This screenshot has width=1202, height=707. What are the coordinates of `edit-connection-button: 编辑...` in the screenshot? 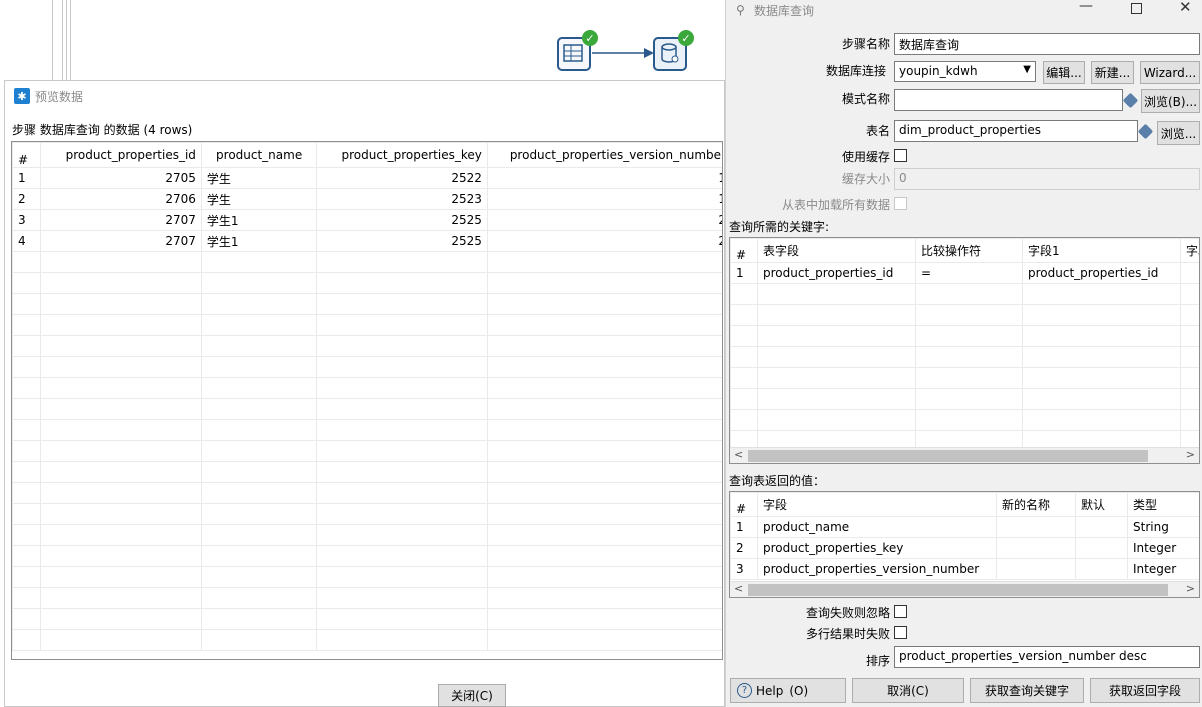 It's located at (1064, 72).